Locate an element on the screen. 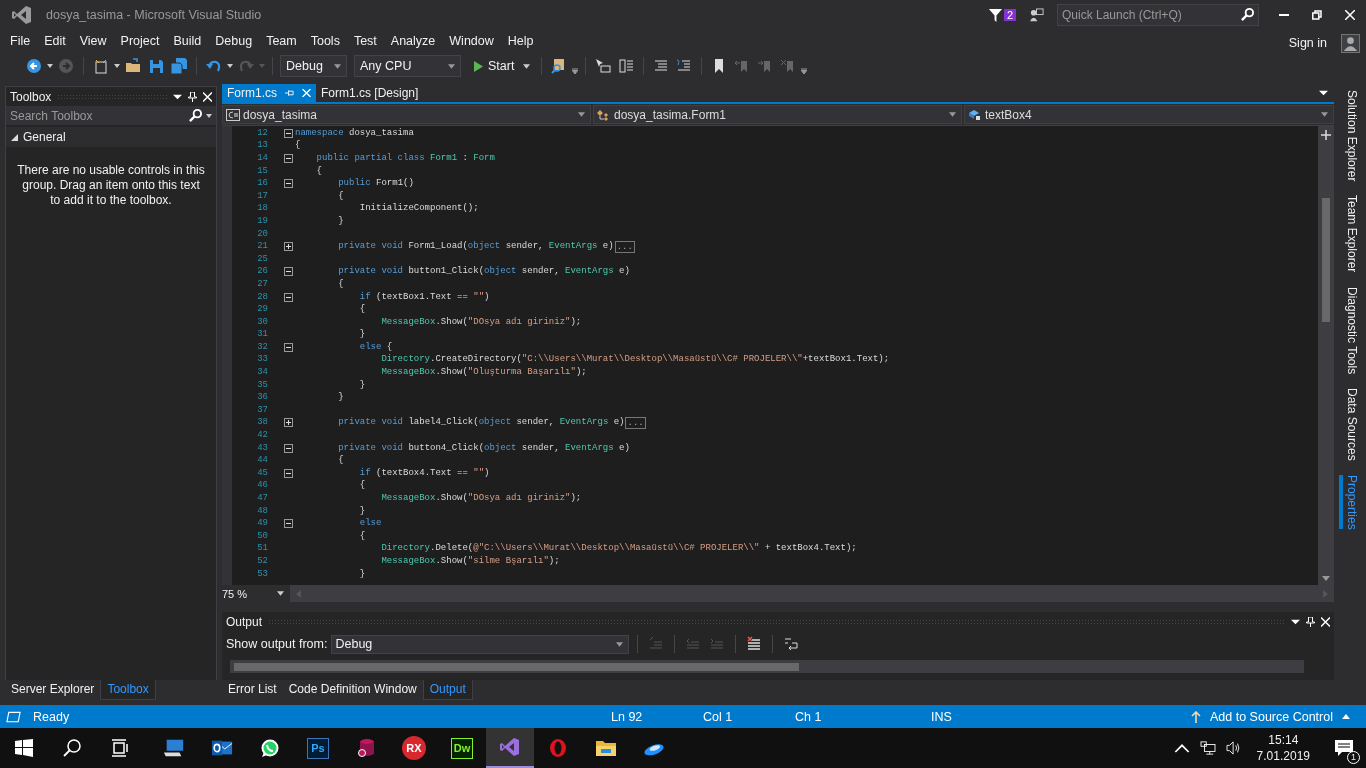  indent-lines-icon is located at coordinates (661, 66).